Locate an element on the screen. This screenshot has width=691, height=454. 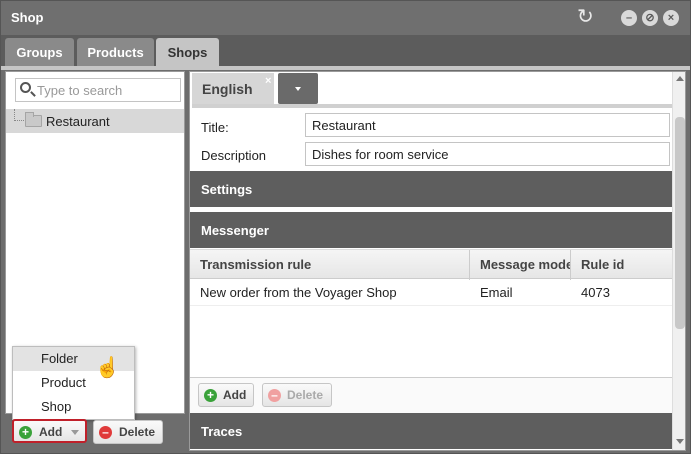
grid-toolbar: + Add – Delete is located at coordinates (431, 395).